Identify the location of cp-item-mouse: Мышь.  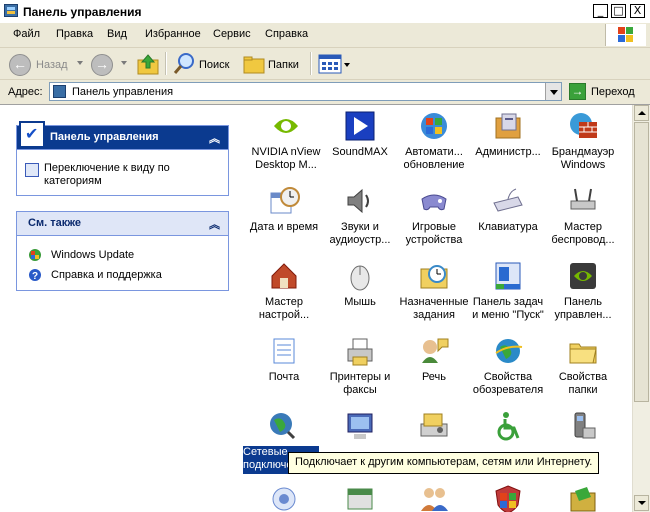
(360, 284).